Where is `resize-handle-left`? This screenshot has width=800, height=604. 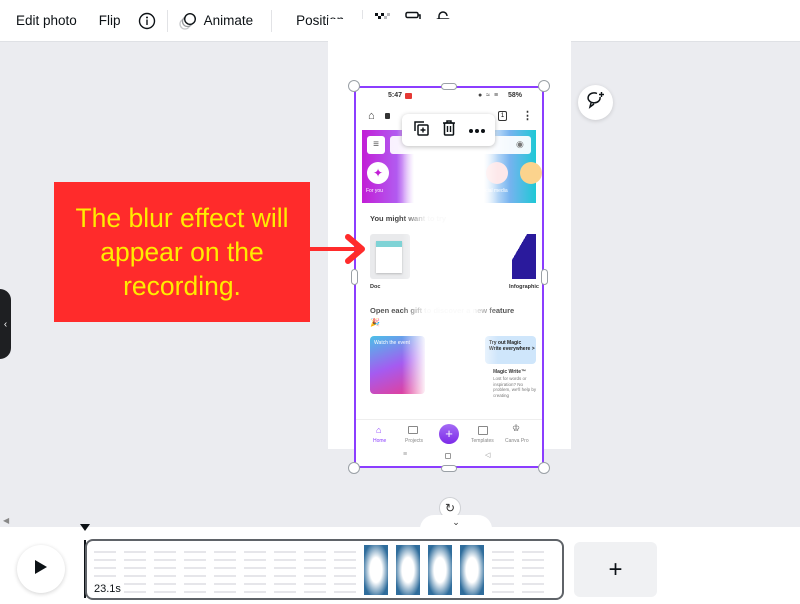
resize-handle-left is located at coordinates (354, 277).